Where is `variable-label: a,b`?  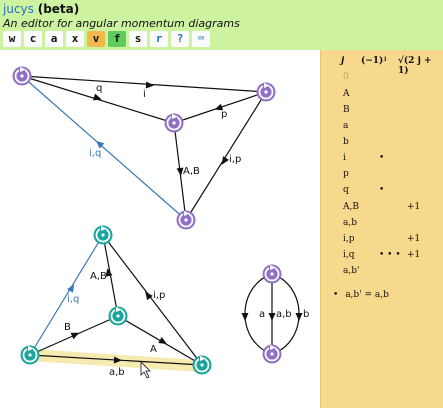 variable-label: a,b is located at coordinates (350, 223).